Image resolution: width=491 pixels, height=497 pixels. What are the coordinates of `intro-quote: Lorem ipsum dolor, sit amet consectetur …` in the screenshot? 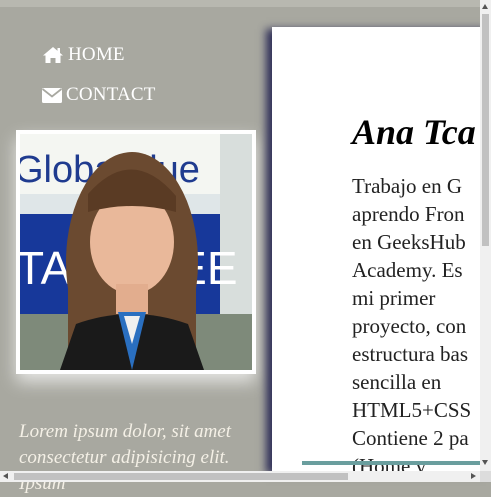 It's located at (125, 457).